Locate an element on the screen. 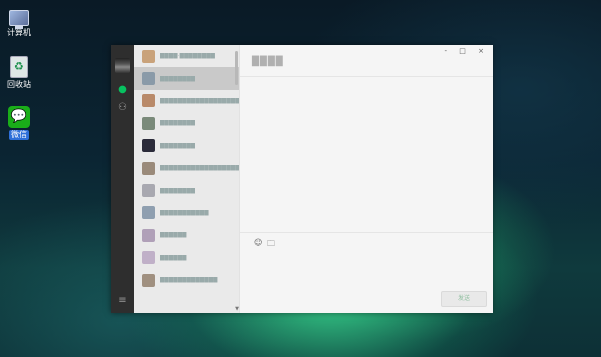 The height and width of the screenshot is (357, 601). desktop-icon-label: 微信 is located at coordinates (19, 135).